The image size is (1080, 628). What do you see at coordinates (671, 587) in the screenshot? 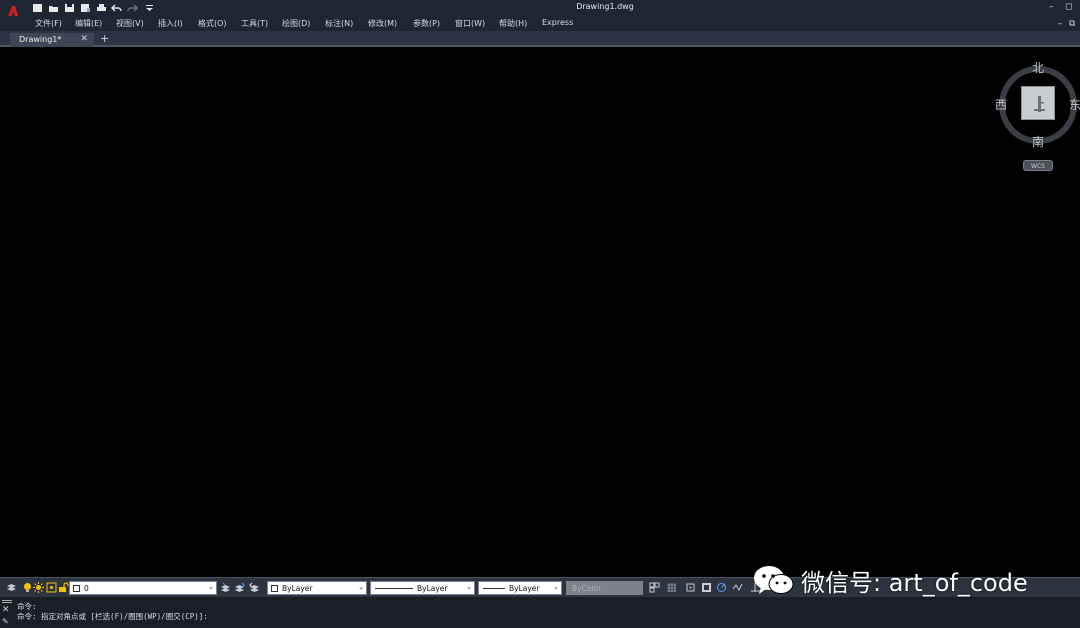
I see `grid-icon` at bounding box center [671, 587].